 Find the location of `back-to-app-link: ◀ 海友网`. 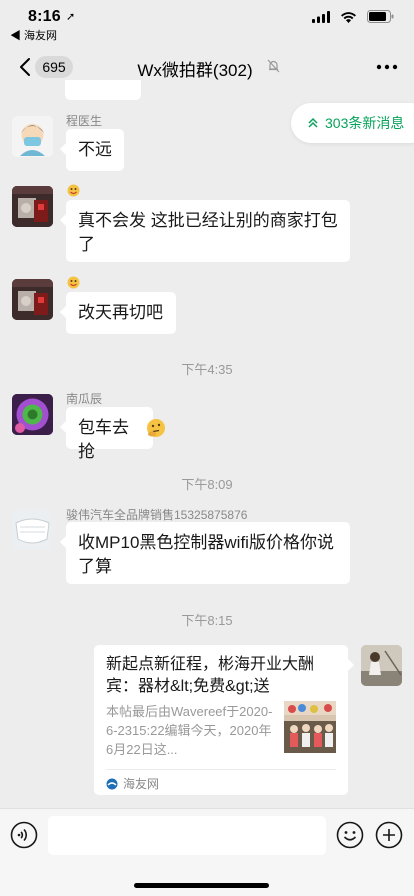

back-to-app-link: ◀ 海友网 is located at coordinates (33, 35).